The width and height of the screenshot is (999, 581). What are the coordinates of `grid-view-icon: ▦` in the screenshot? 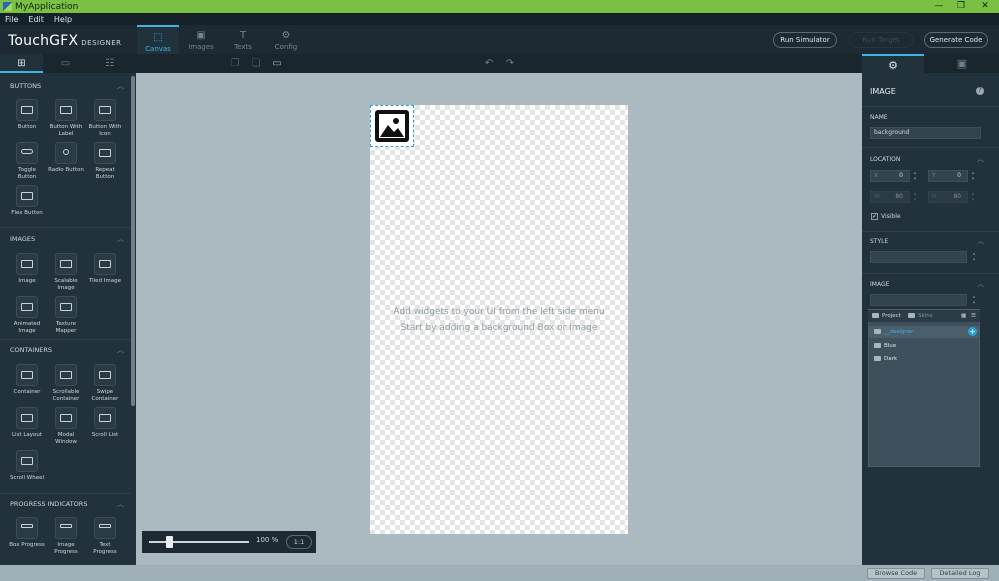 It's located at (961, 316).